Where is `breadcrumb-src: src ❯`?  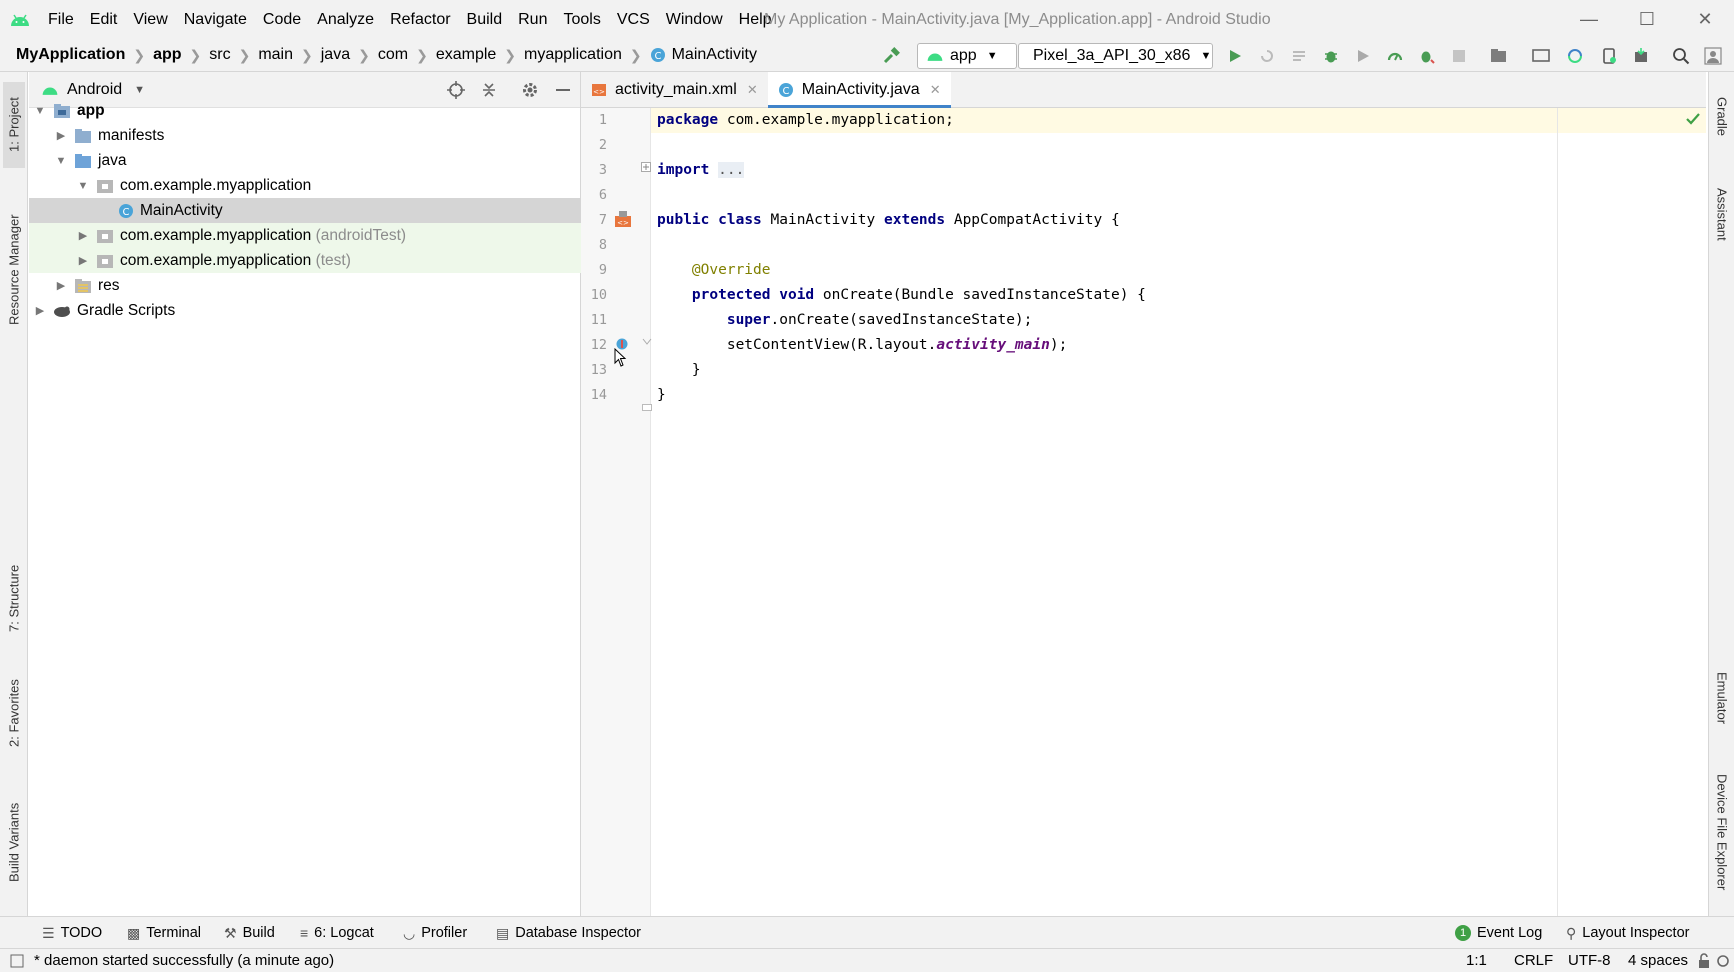 breadcrumb-src: src ❯ is located at coordinates (225, 55).